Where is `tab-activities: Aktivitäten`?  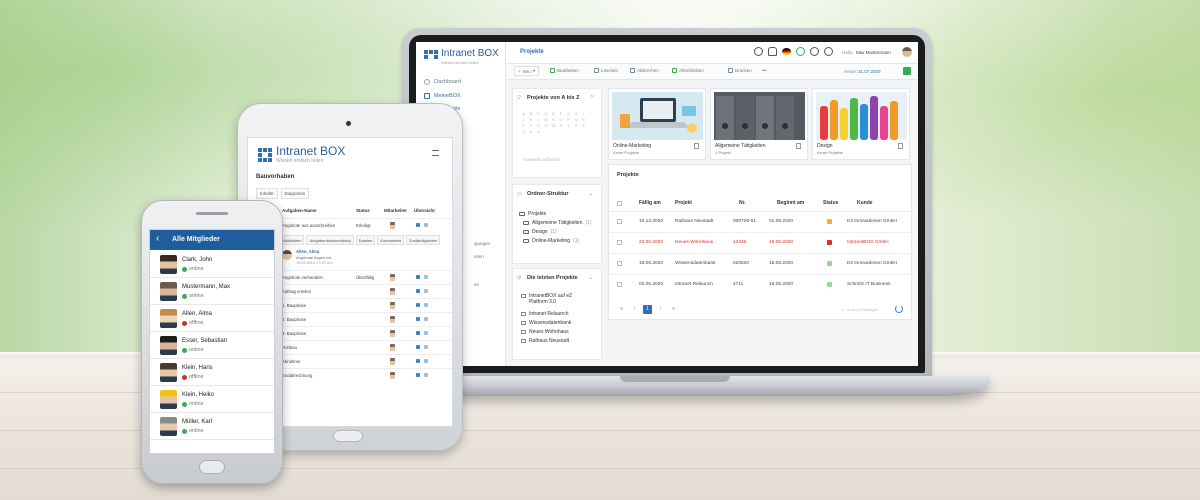 tab-activities: Aktivitäten is located at coordinates (292, 240).